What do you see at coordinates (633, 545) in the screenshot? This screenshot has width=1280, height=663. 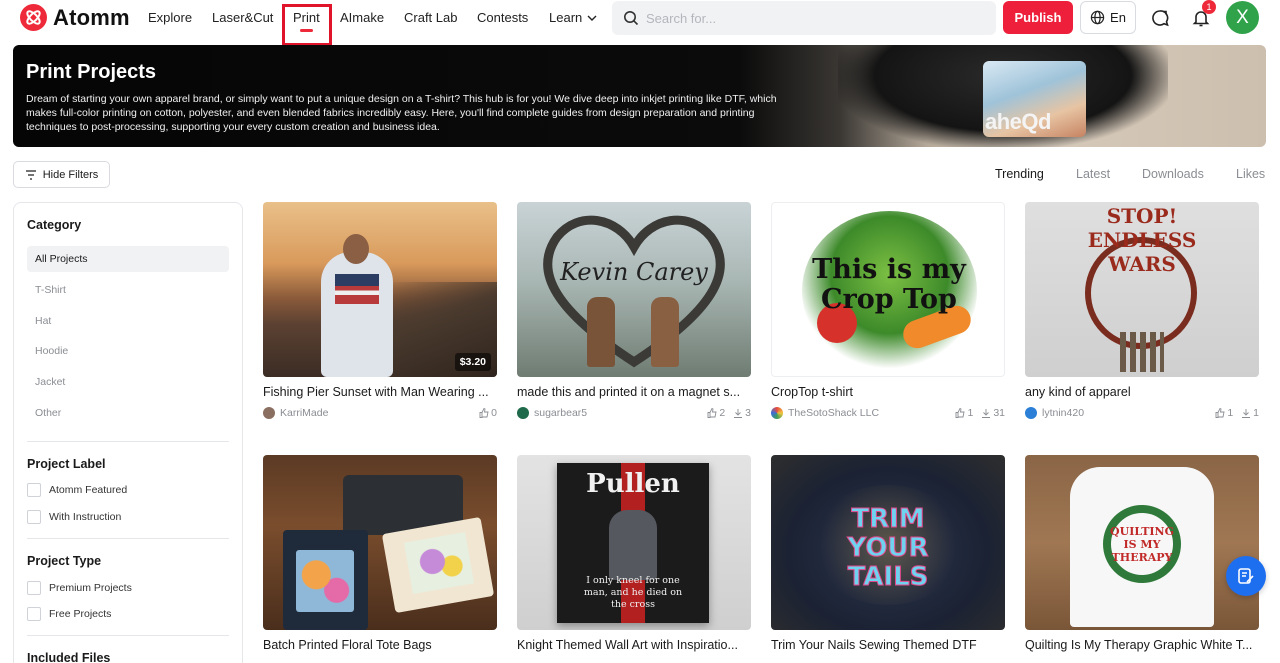 I see `knight-figure` at bounding box center [633, 545].